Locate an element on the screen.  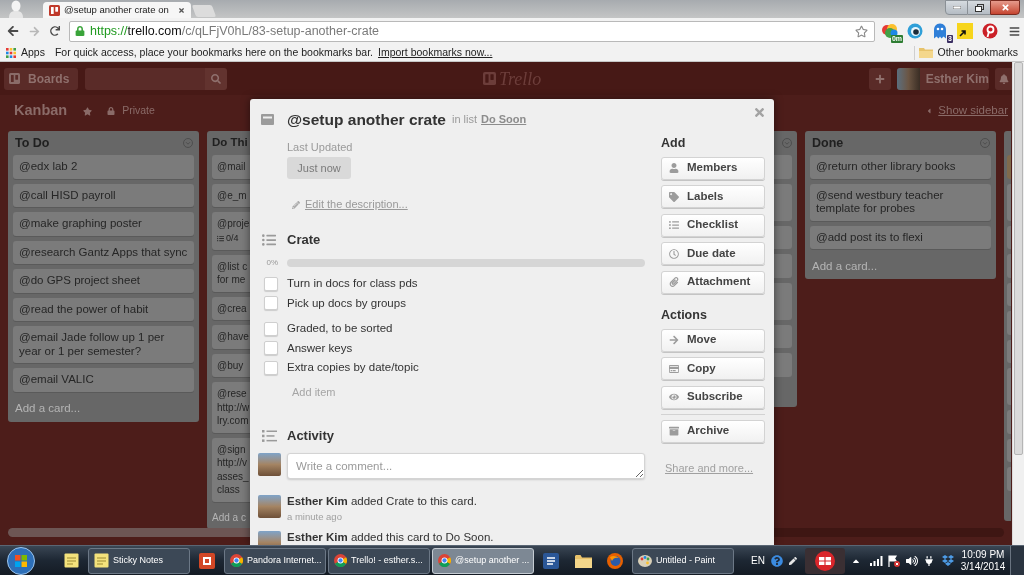
card: @do GPS project sheet is located at coordinates (103, 281).